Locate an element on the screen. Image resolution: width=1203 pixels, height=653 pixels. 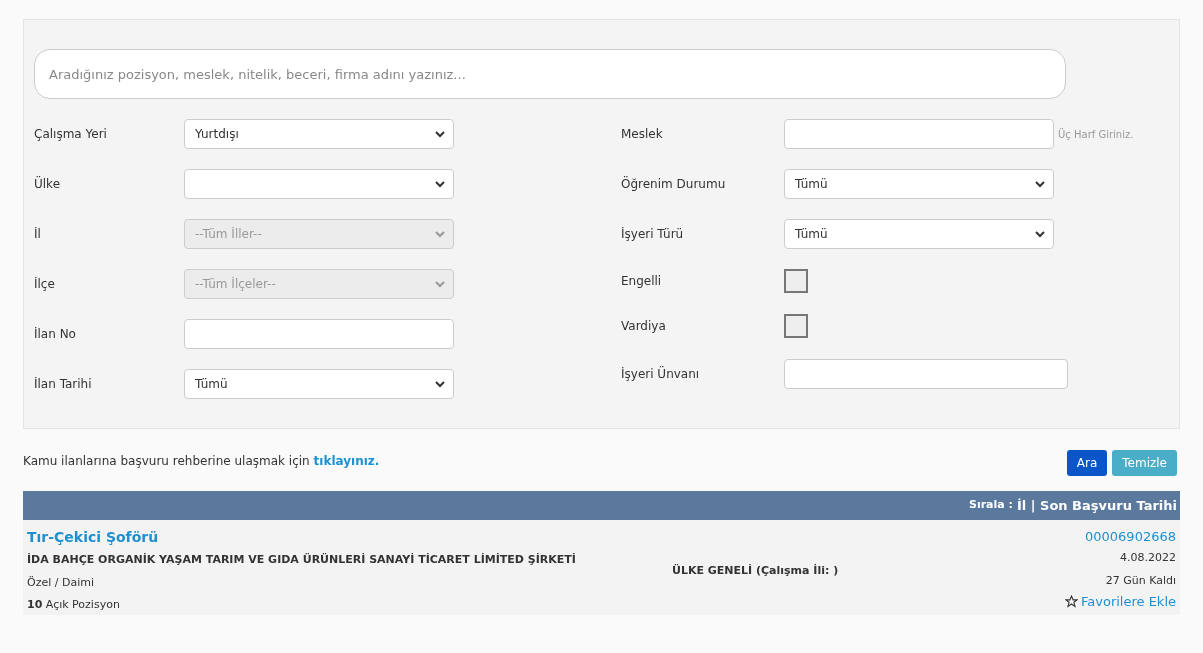
job-location: ÜLKE GENELİ (Çalışma İli: ) is located at coordinates (755, 571).